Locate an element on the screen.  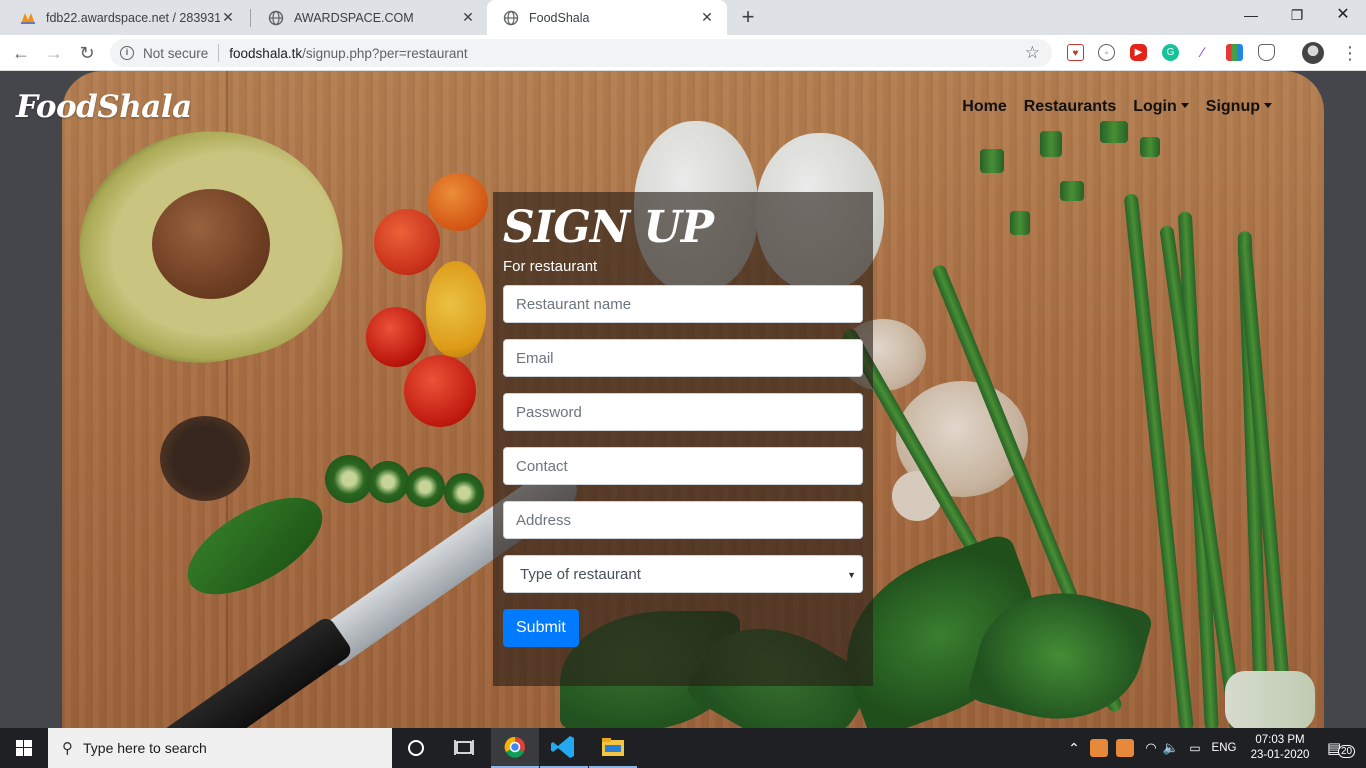
email-input is located at coordinates (683, 358).